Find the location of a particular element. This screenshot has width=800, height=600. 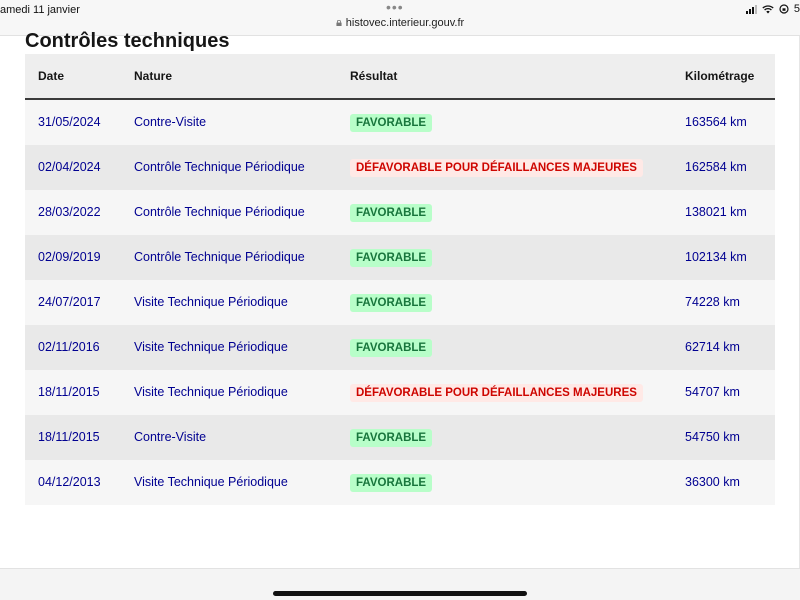

cell-mileage: 102134 km is located at coordinates (716, 257).